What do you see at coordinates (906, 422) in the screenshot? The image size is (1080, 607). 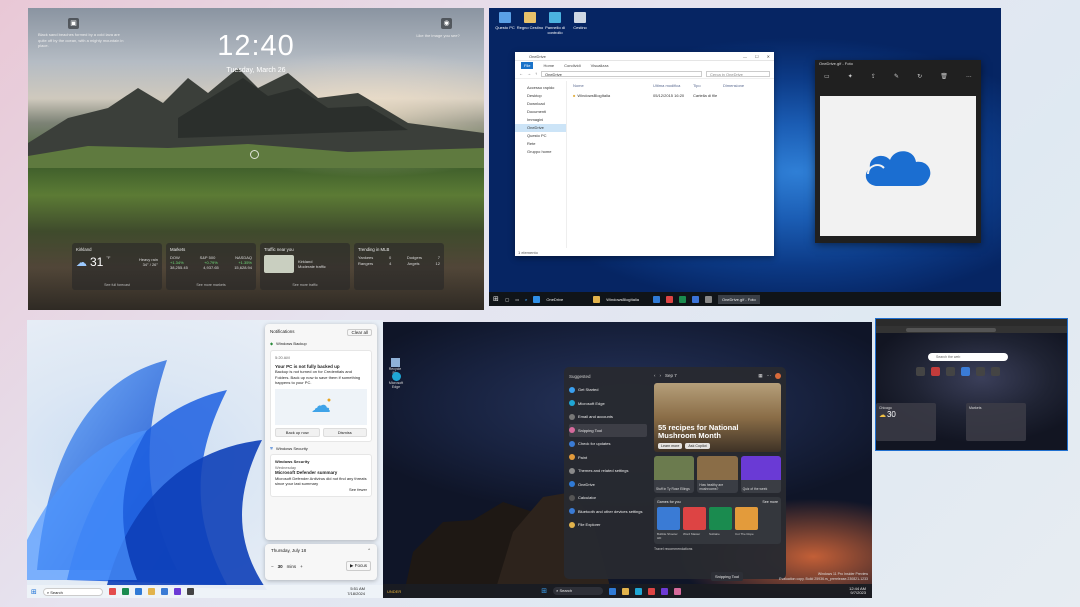 I see `edge-weather-widget: Chicago ☁ 30` at bounding box center [906, 422].